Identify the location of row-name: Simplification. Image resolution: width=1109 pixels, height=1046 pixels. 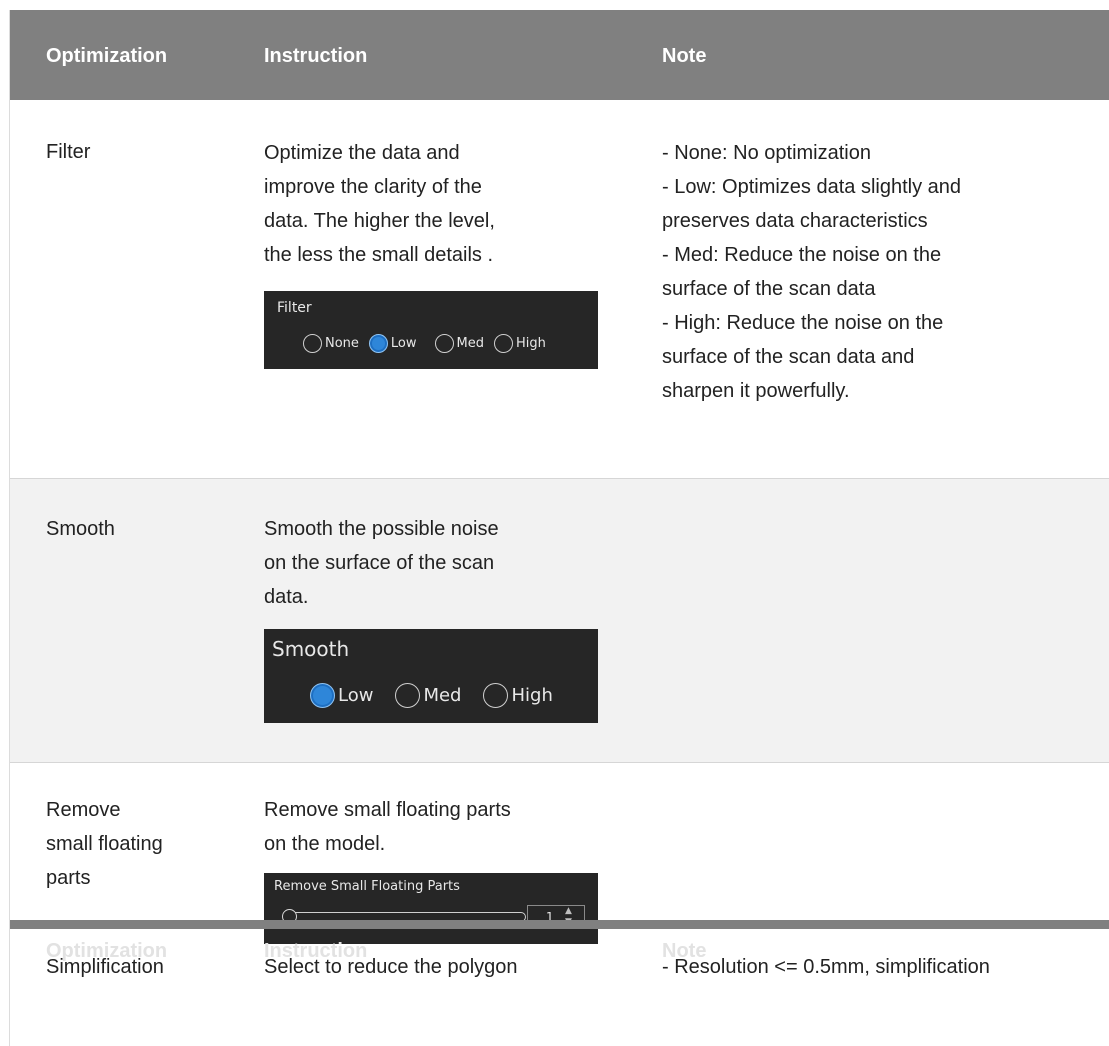
(105, 967).